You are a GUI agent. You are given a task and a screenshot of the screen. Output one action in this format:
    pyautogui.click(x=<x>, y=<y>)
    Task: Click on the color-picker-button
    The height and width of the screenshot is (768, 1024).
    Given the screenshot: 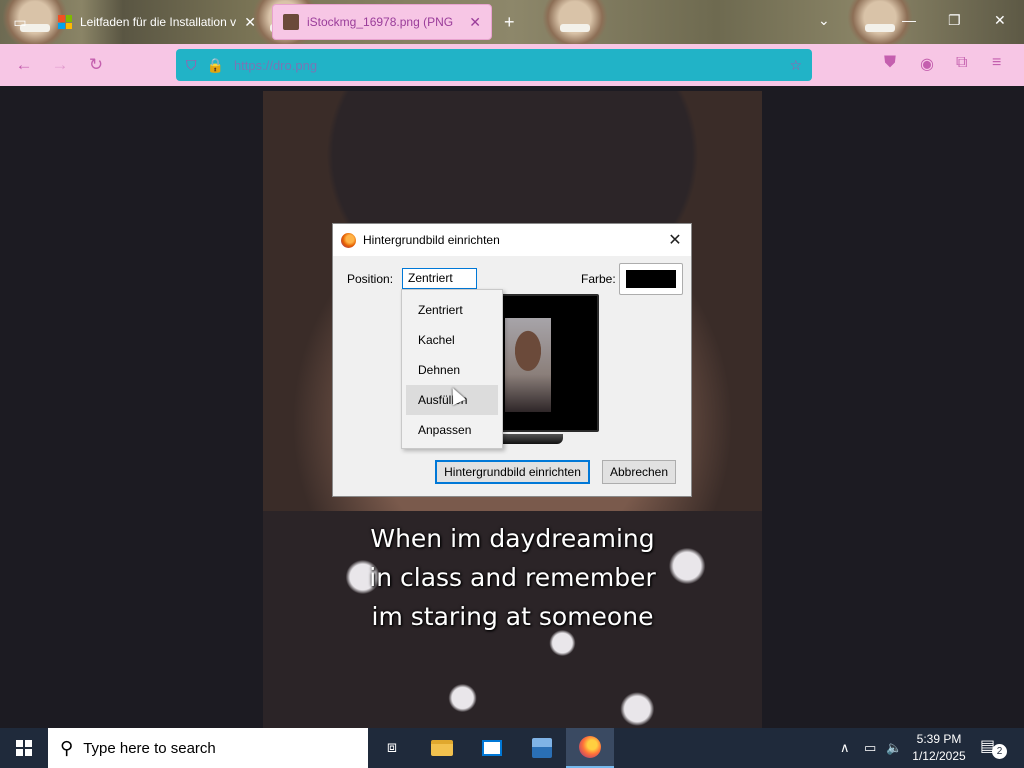 What is the action you would take?
    pyautogui.click(x=651, y=279)
    